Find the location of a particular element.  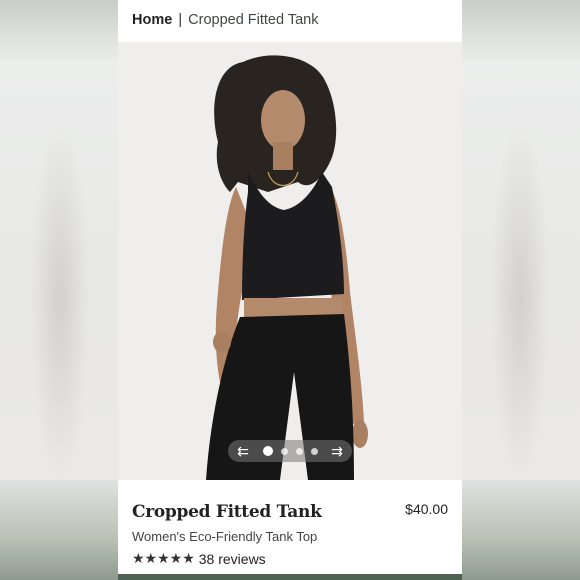

bottom-bar is located at coordinates (290, 577).